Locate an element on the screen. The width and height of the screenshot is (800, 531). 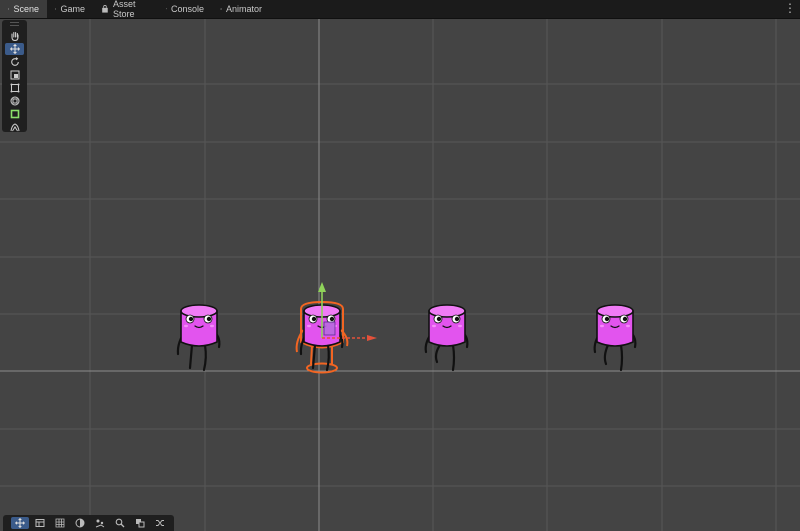
scene-overlay-toolbar is located at coordinates (88, 523).